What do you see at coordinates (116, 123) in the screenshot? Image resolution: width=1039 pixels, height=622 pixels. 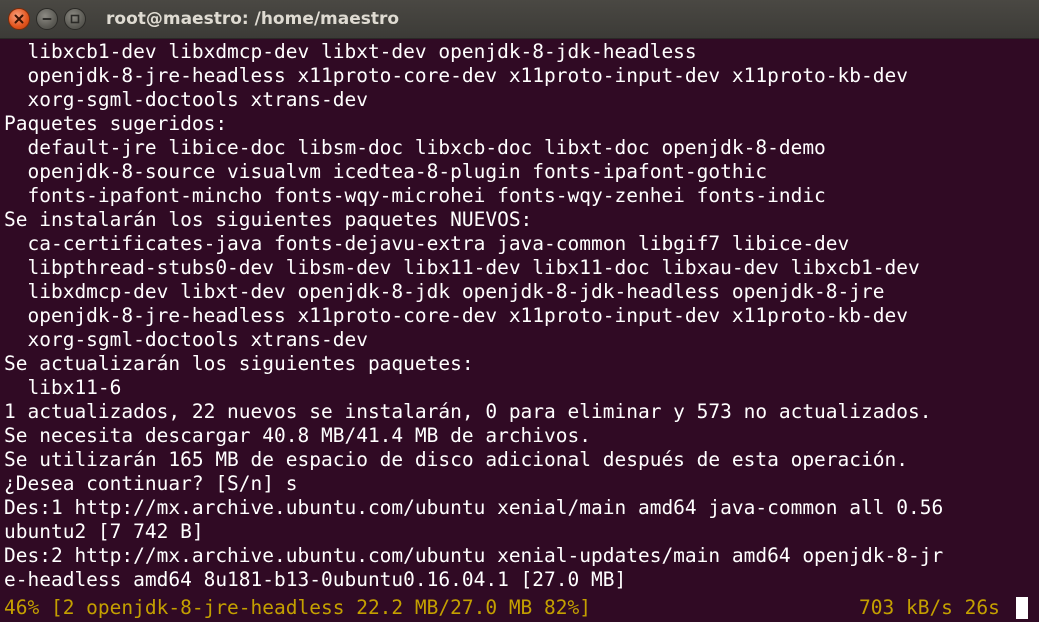 I see `terminal-line: Paquetes sugeridos:` at bounding box center [116, 123].